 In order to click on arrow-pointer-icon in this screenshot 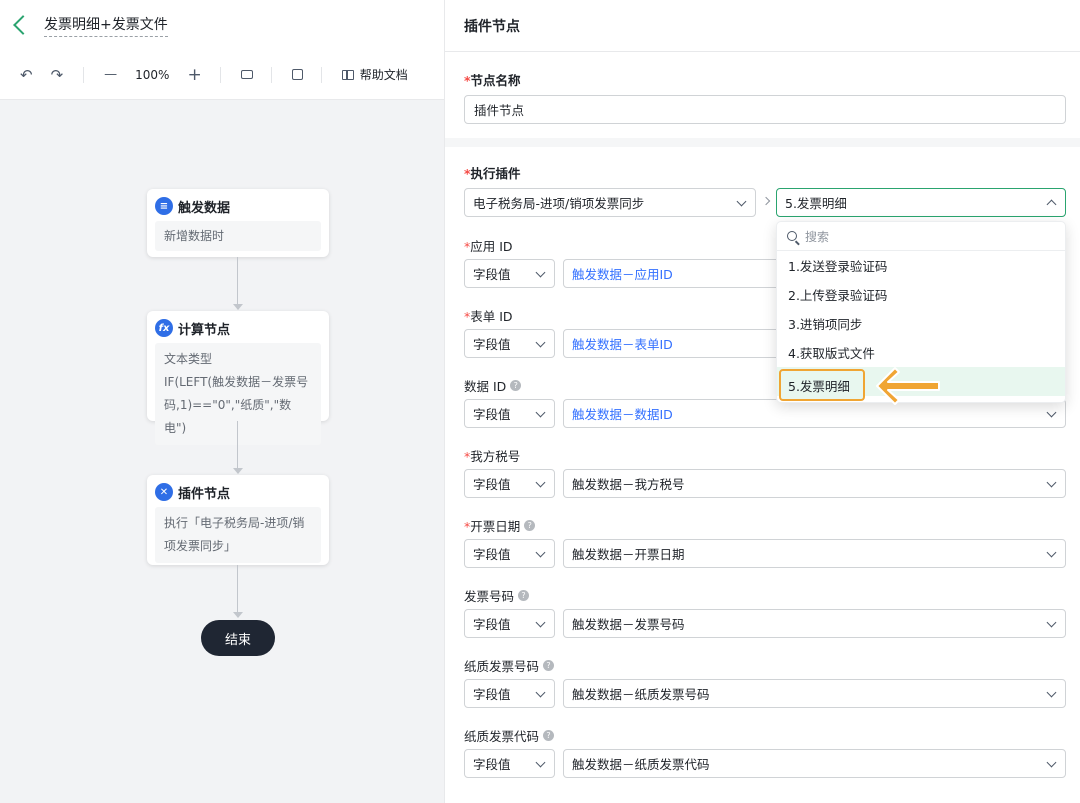, I will do `click(908, 386)`.